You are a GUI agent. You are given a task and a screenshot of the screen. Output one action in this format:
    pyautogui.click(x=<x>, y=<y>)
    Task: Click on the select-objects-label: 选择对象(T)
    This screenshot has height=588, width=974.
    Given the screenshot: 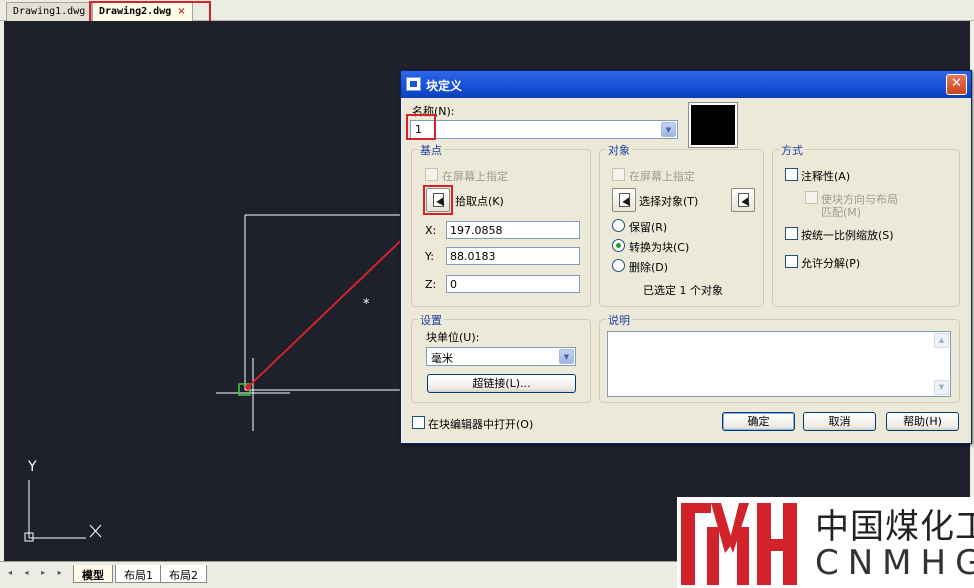 What is the action you would take?
    pyautogui.click(x=669, y=201)
    